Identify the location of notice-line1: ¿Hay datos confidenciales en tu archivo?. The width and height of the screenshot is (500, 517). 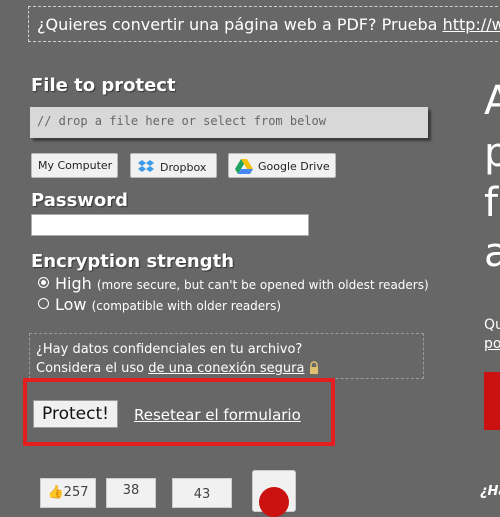
(169, 349).